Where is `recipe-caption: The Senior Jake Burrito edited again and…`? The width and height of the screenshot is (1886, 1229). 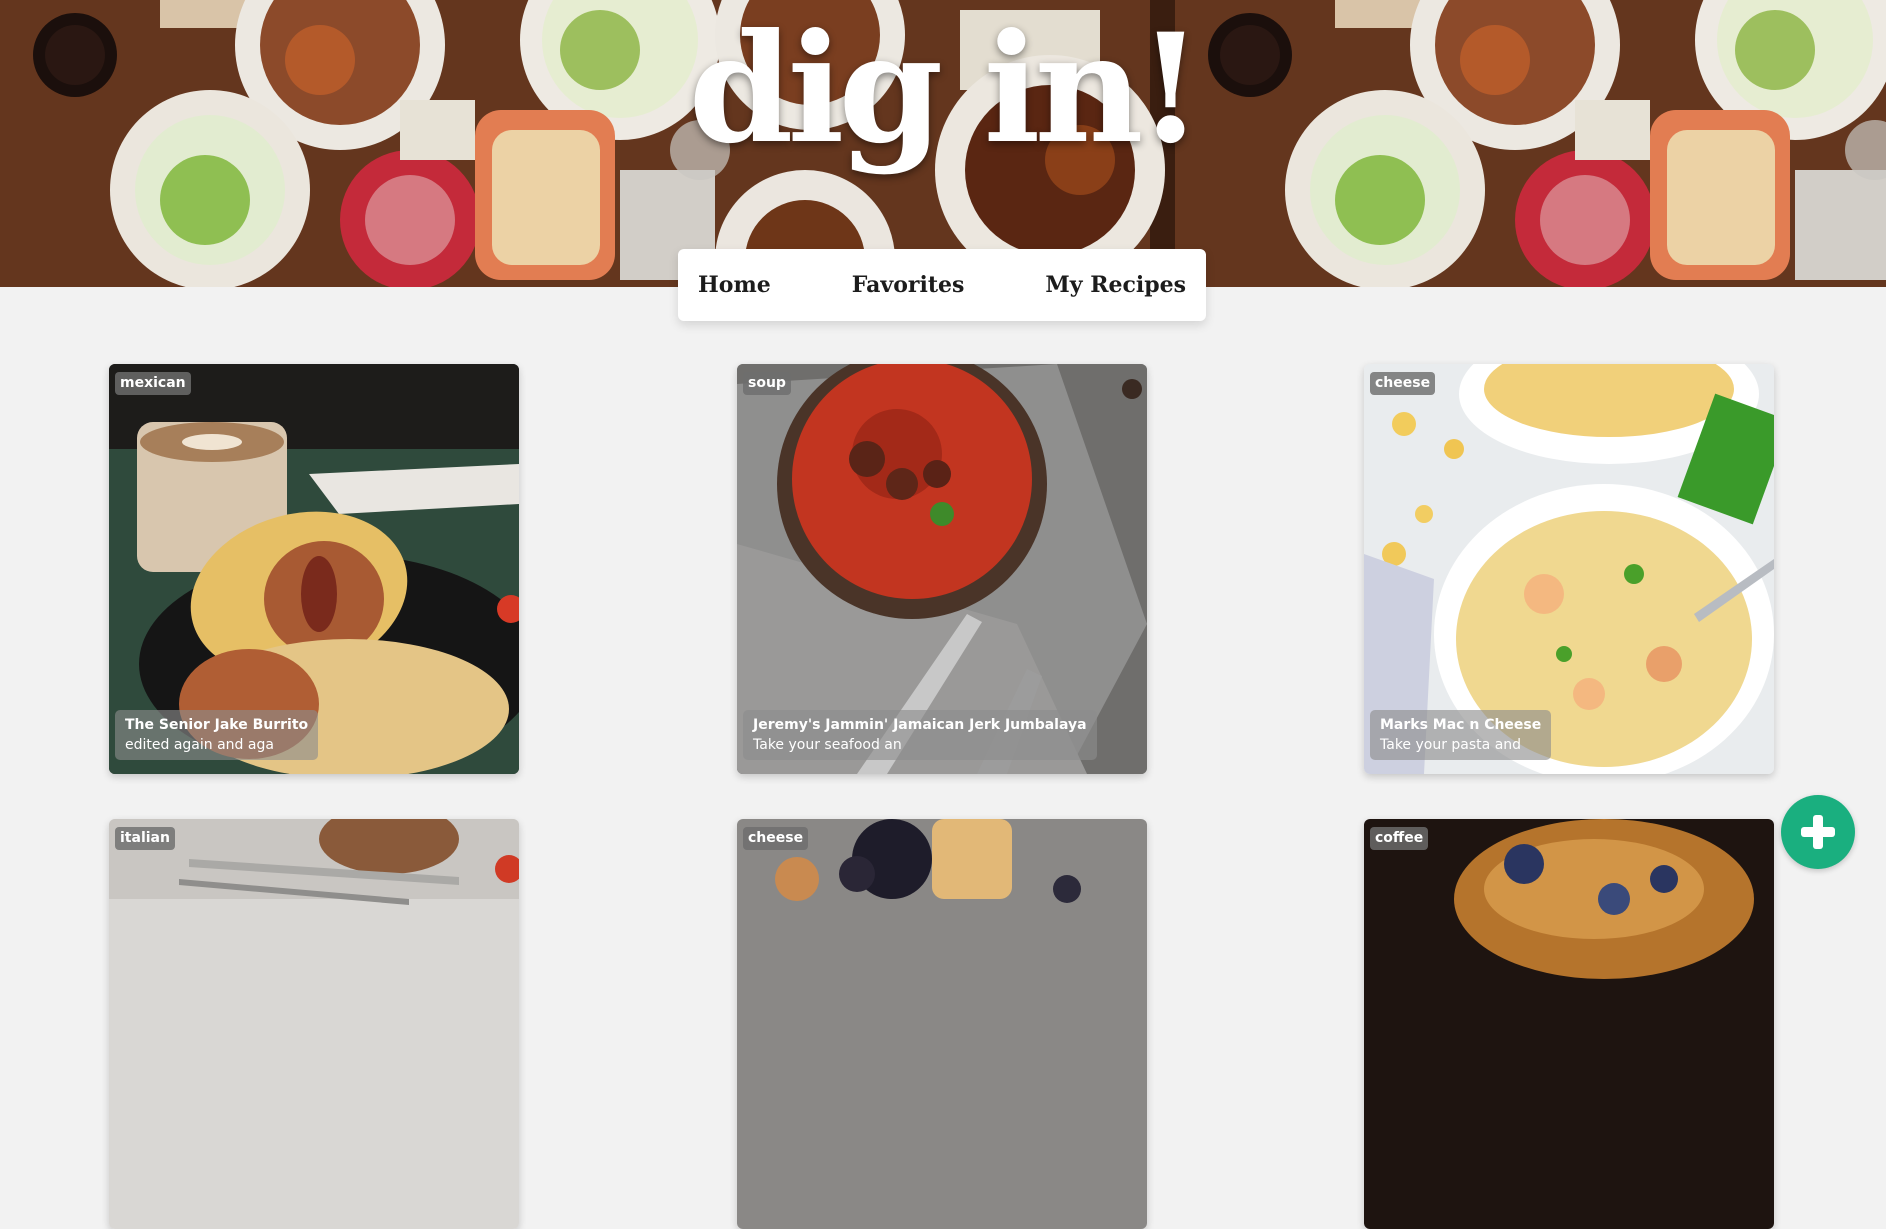 recipe-caption: The Senior Jake Burrito edited again and… is located at coordinates (217, 735).